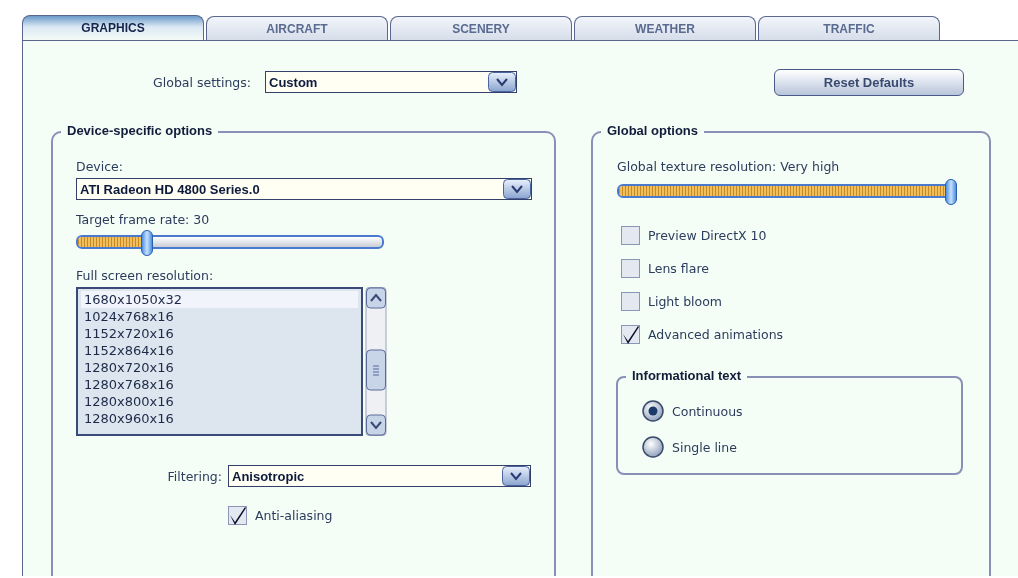 This screenshot has height=578, width=1018. Describe the element at coordinates (481, 28) in the screenshot. I see `tab: SCENERY` at that location.